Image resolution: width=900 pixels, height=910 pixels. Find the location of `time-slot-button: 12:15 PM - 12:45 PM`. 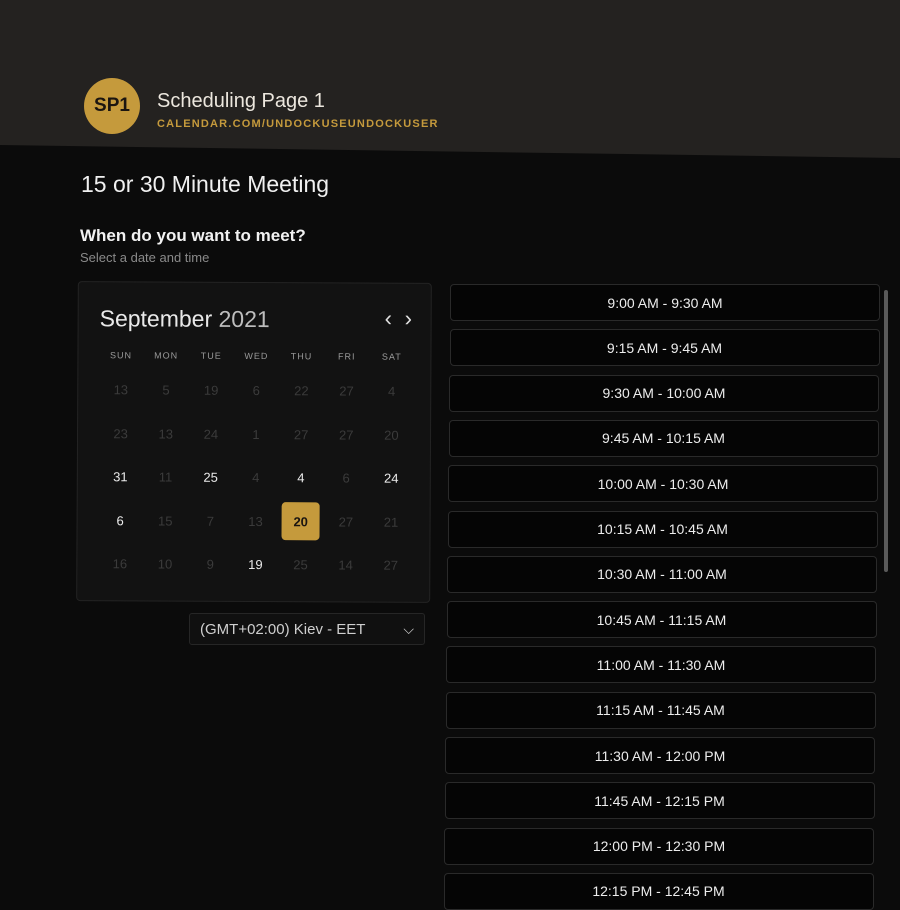

time-slot-button: 12:15 PM - 12:45 PM is located at coordinates (658, 891).